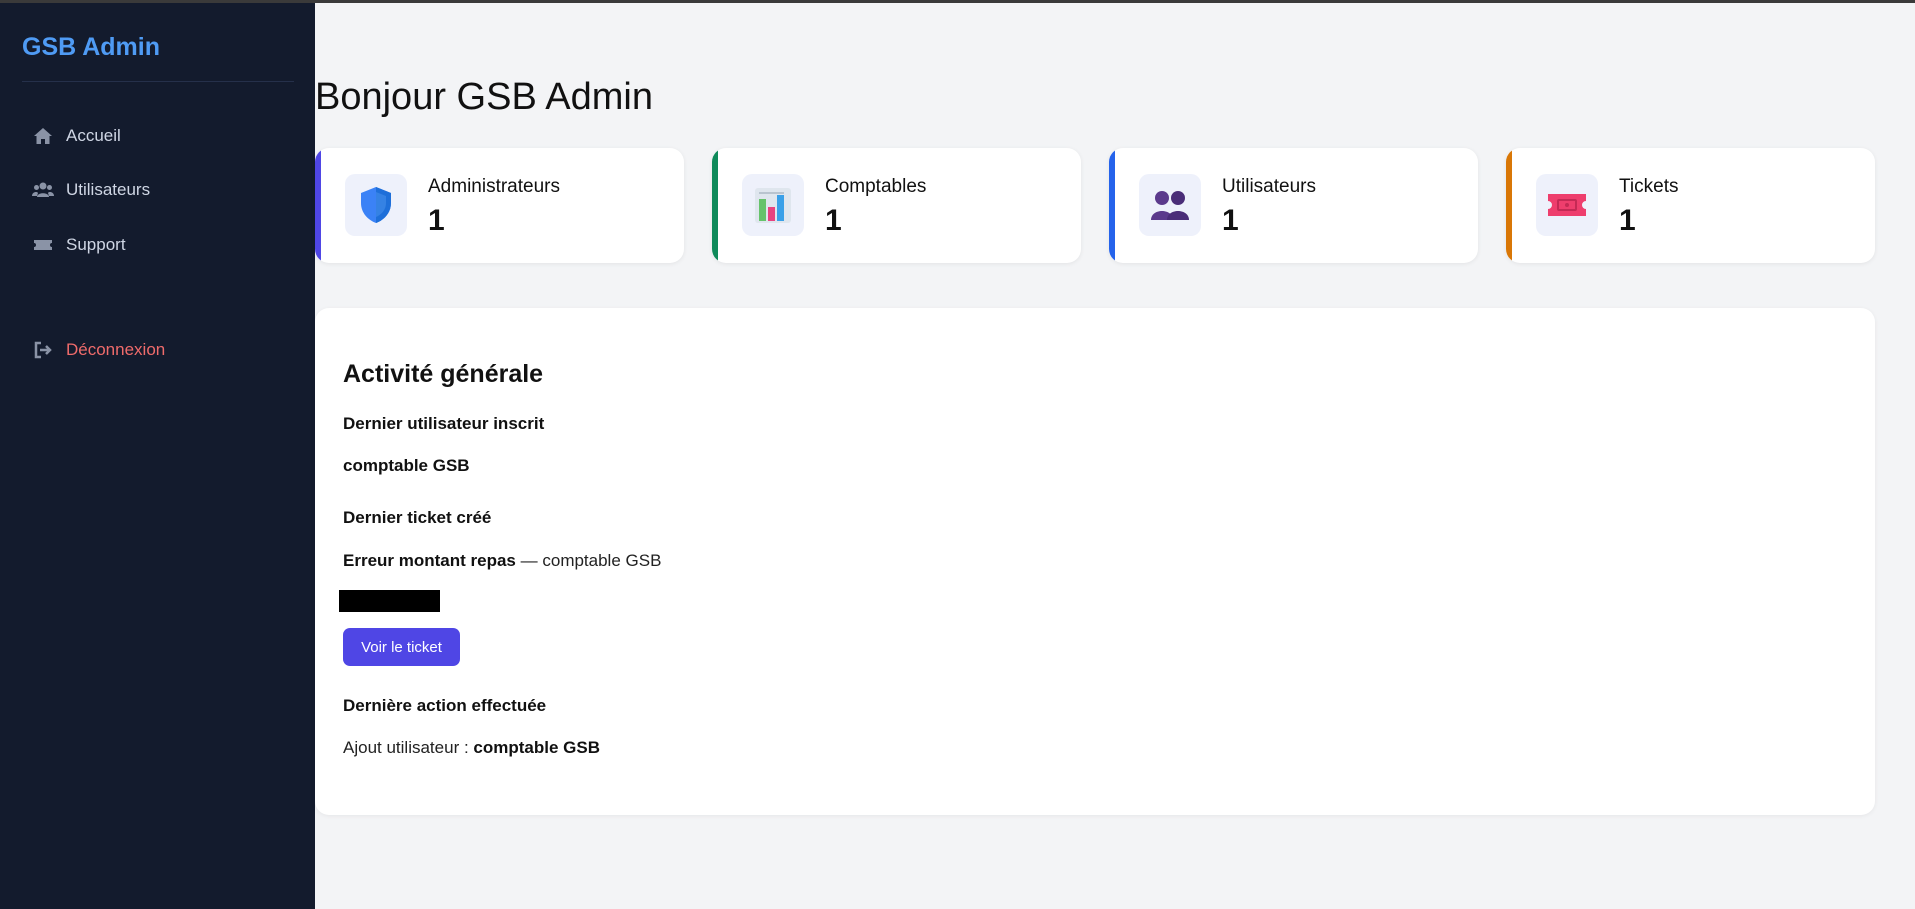  What do you see at coordinates (896, 205) in the screenshot?
I see `stat-card-comptables: Comptables 1` at bounding box center [896, 205].